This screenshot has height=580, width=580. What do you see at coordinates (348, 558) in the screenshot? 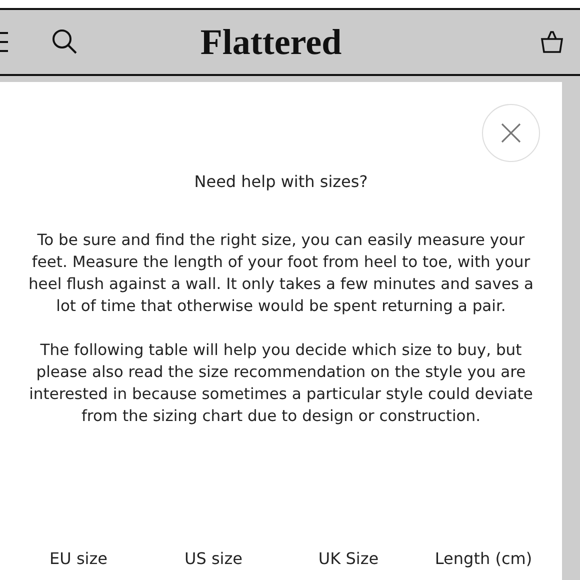
I see `column-header: UK Size` at bounding box center [348, 558].